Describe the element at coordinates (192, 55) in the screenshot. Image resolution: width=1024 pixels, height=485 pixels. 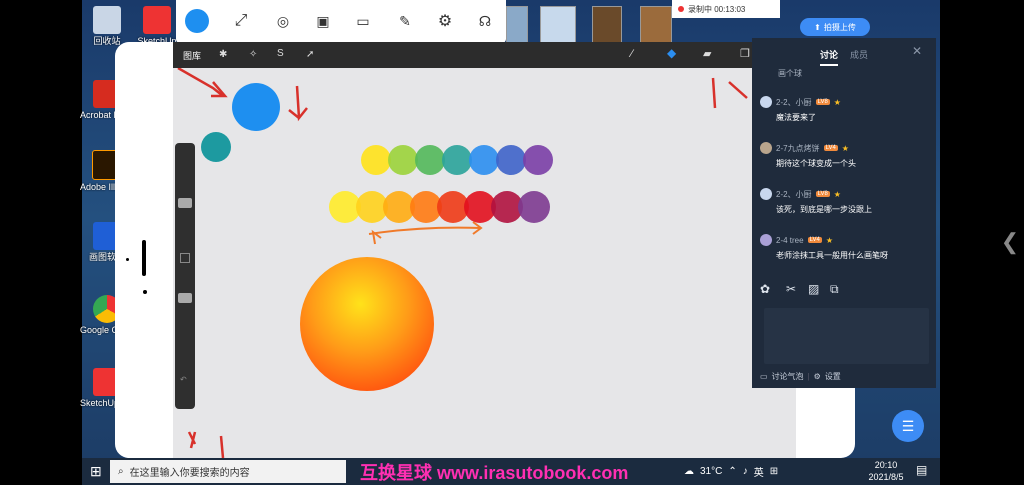
I see `gallery-button: 图库` at that location.